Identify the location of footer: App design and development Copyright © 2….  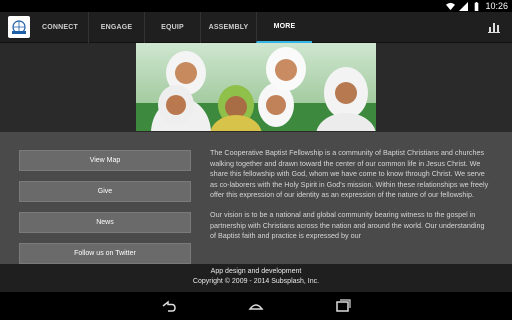
(256, 278).